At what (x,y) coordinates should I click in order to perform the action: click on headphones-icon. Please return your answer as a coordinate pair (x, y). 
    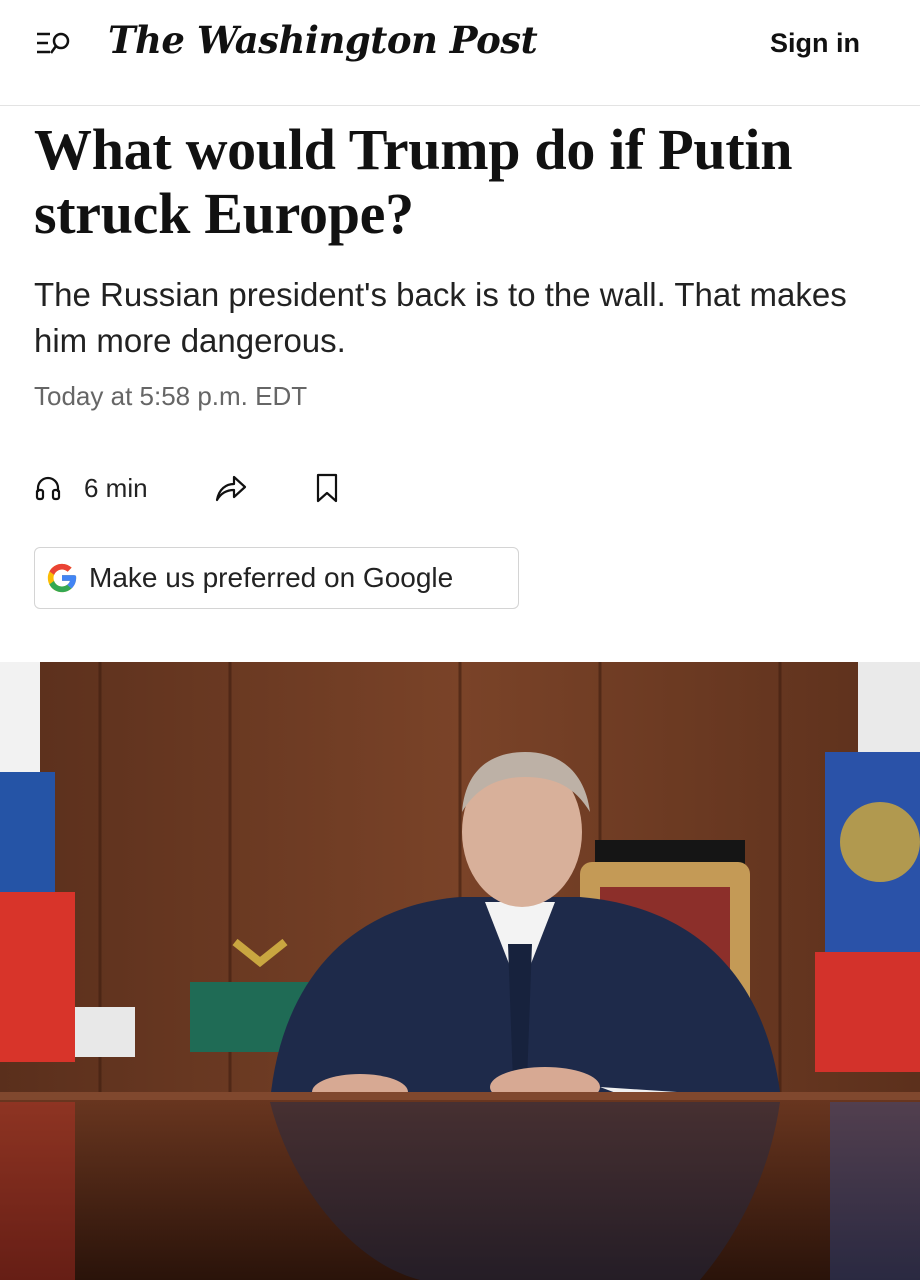
    Looking at the image, I should click on (48, 488).